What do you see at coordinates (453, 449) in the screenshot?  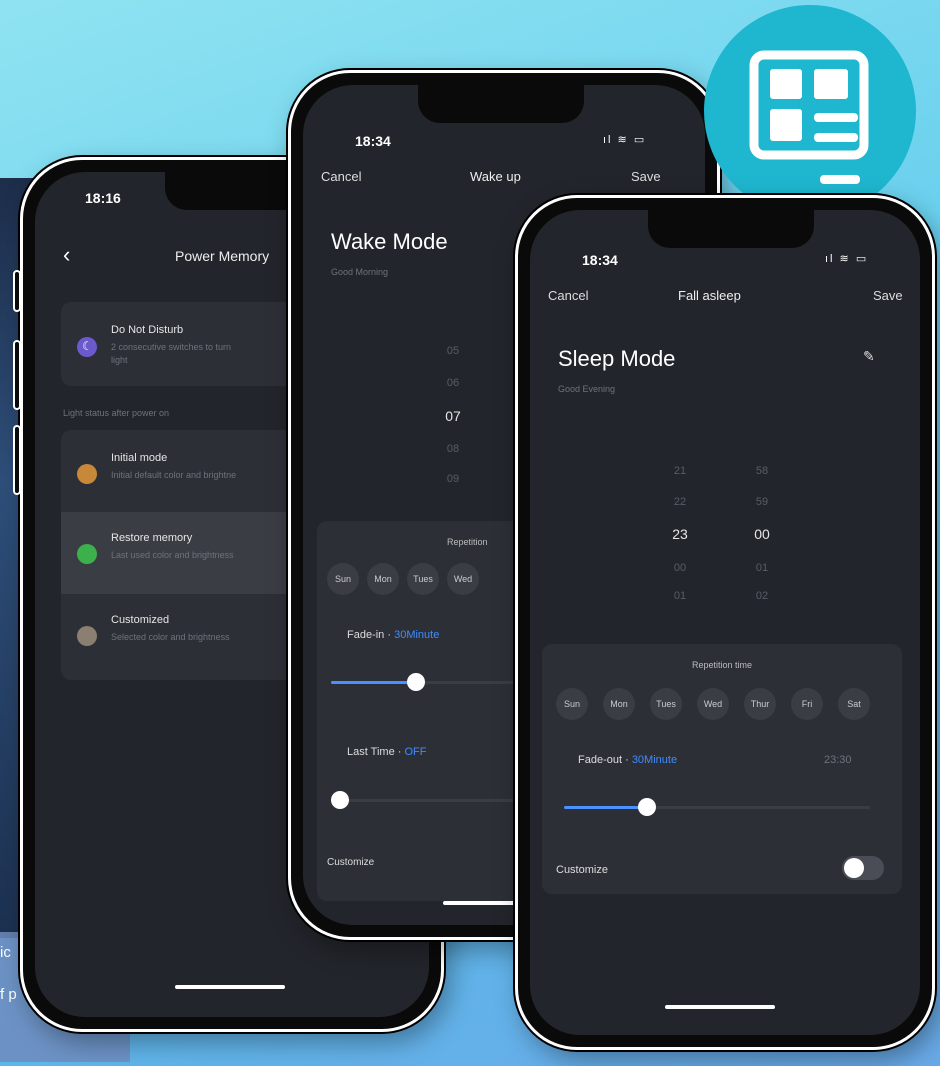 I see `hour-option: 08` at bounding box center [453, 449].